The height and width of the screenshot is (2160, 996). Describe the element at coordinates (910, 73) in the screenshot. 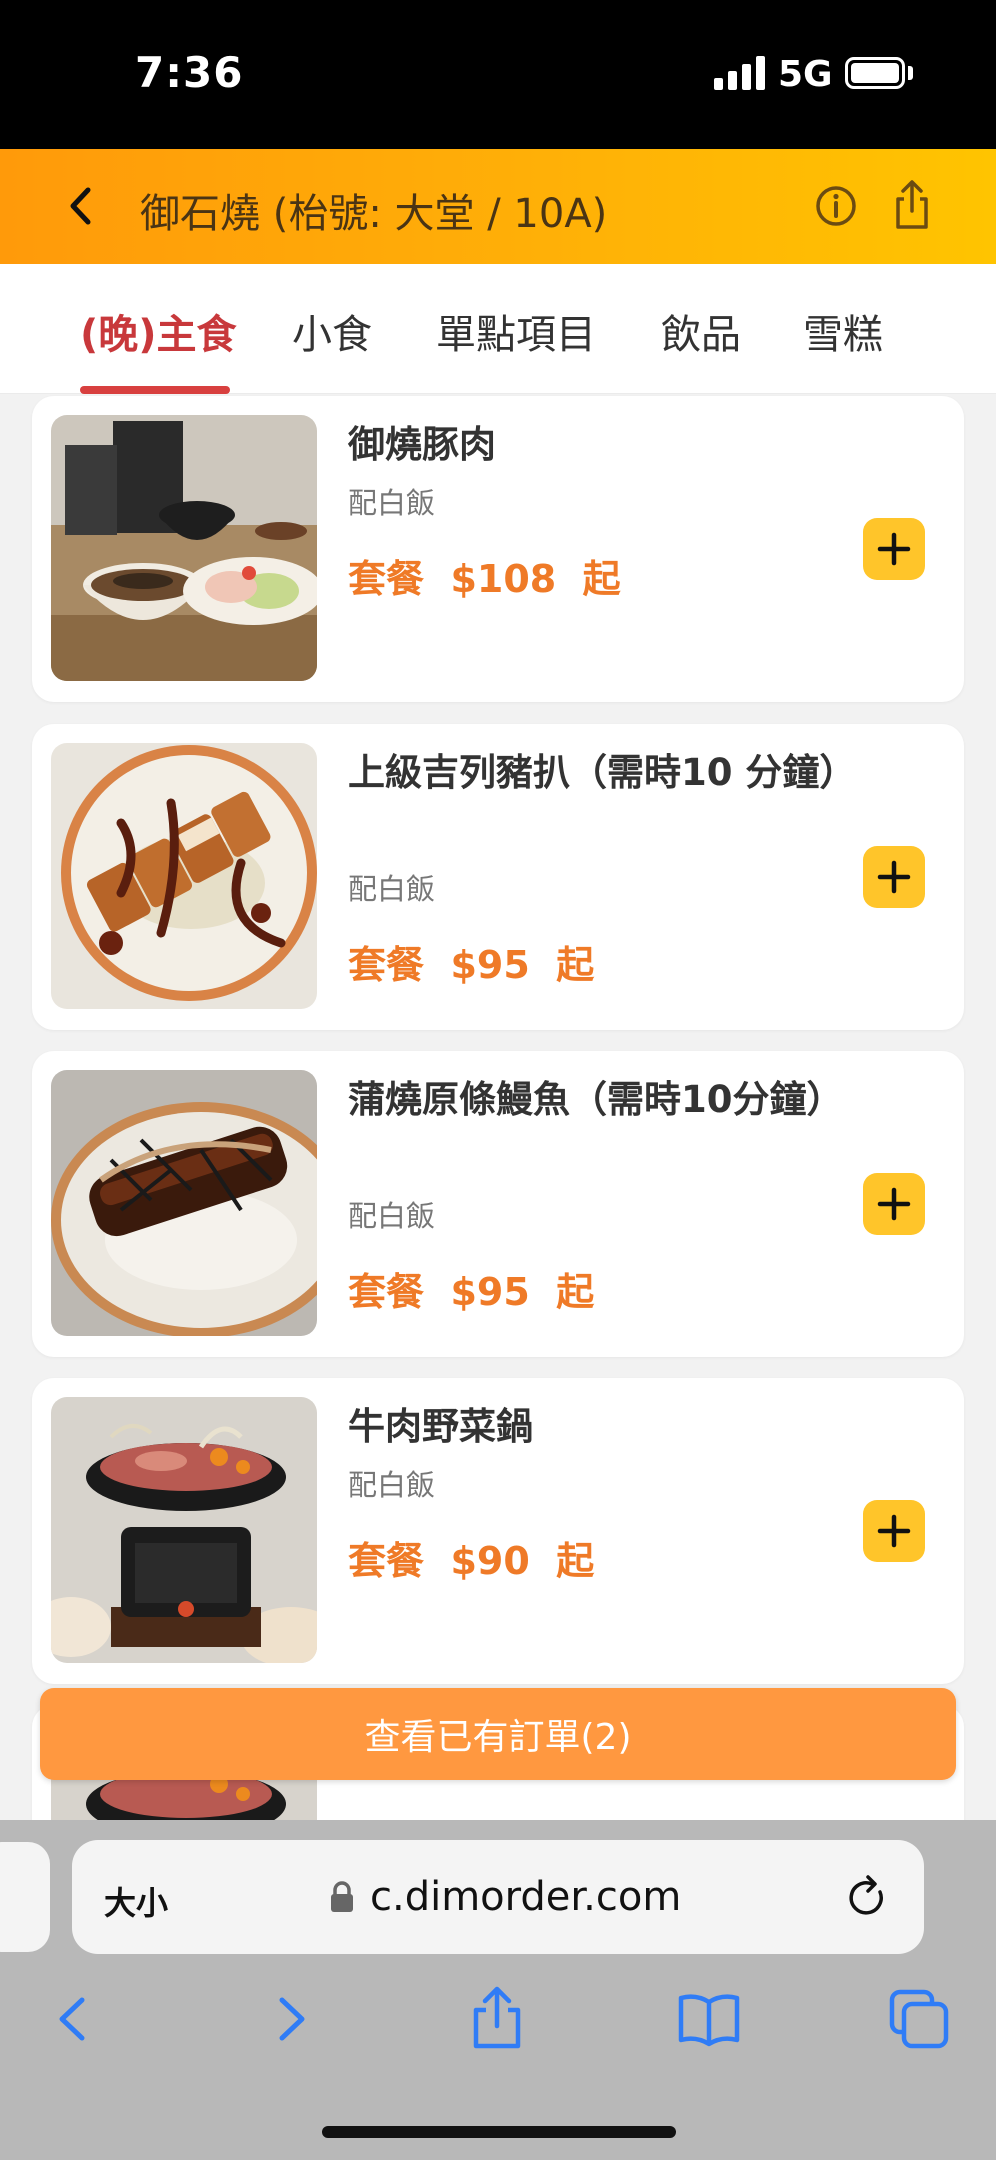

I see `battery-tip` at that location.